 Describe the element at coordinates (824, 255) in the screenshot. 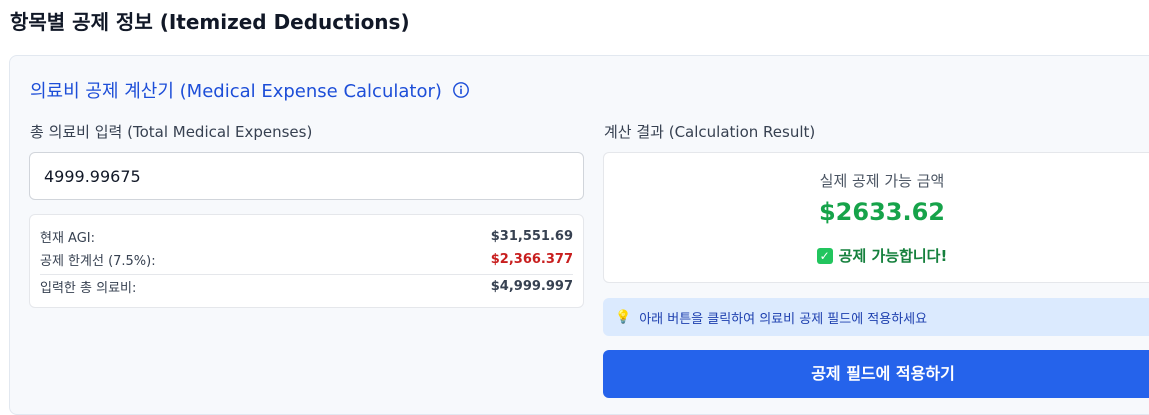

I see `check-box-icon: ✓` at that location.